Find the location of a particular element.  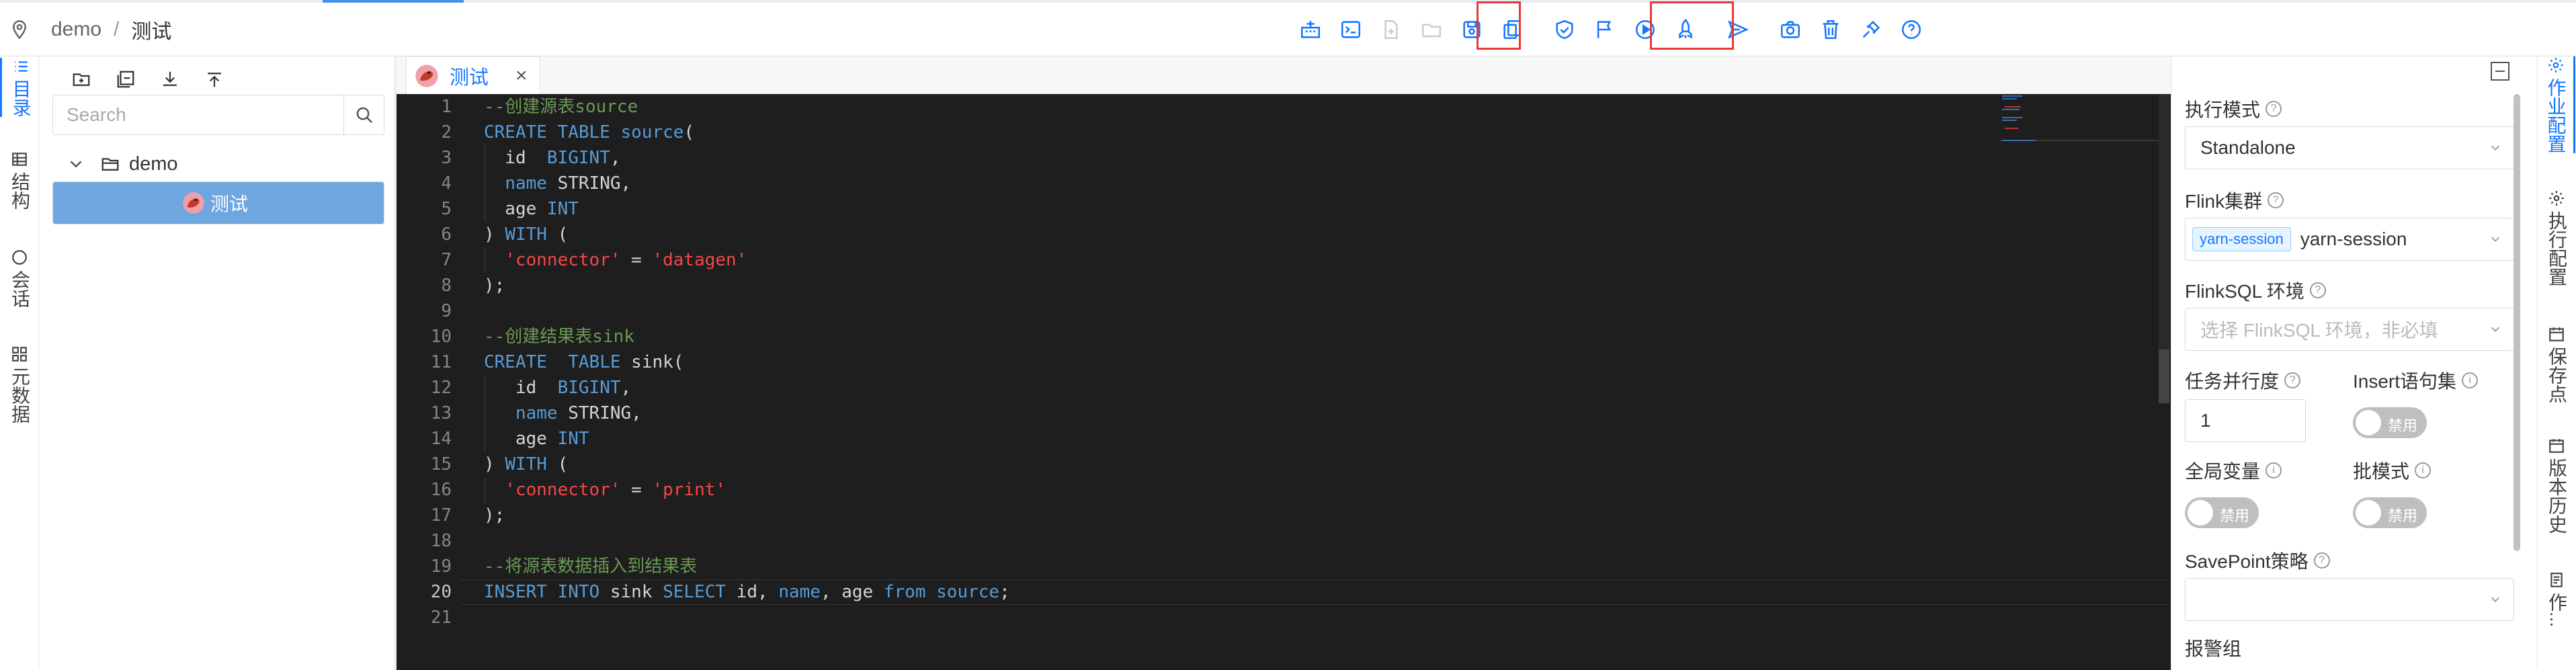

cluster-type-tag: yarn-session is located at coordinates (2241, 239).